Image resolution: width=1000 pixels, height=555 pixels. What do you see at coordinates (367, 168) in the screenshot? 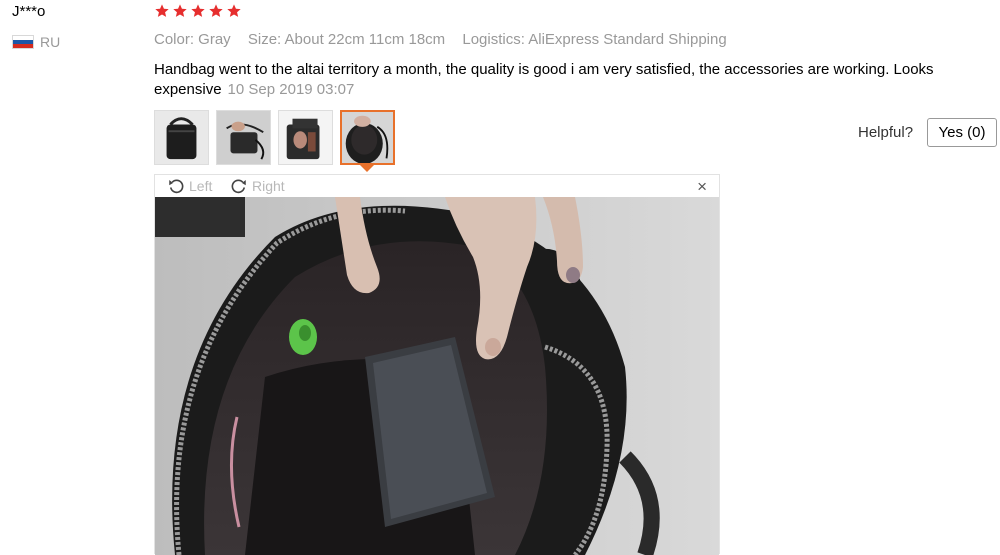
I see `active-thumbnail-indicator` at bounding box center [367, 168].